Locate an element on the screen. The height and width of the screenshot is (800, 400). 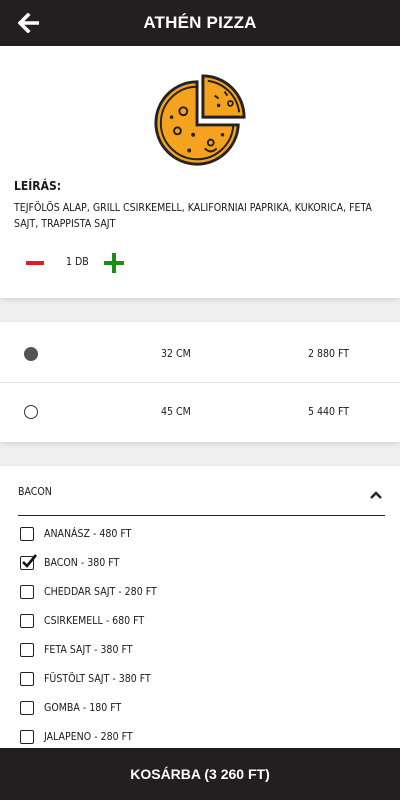
radio-unselected-icon is located at coordinates (31, 412).